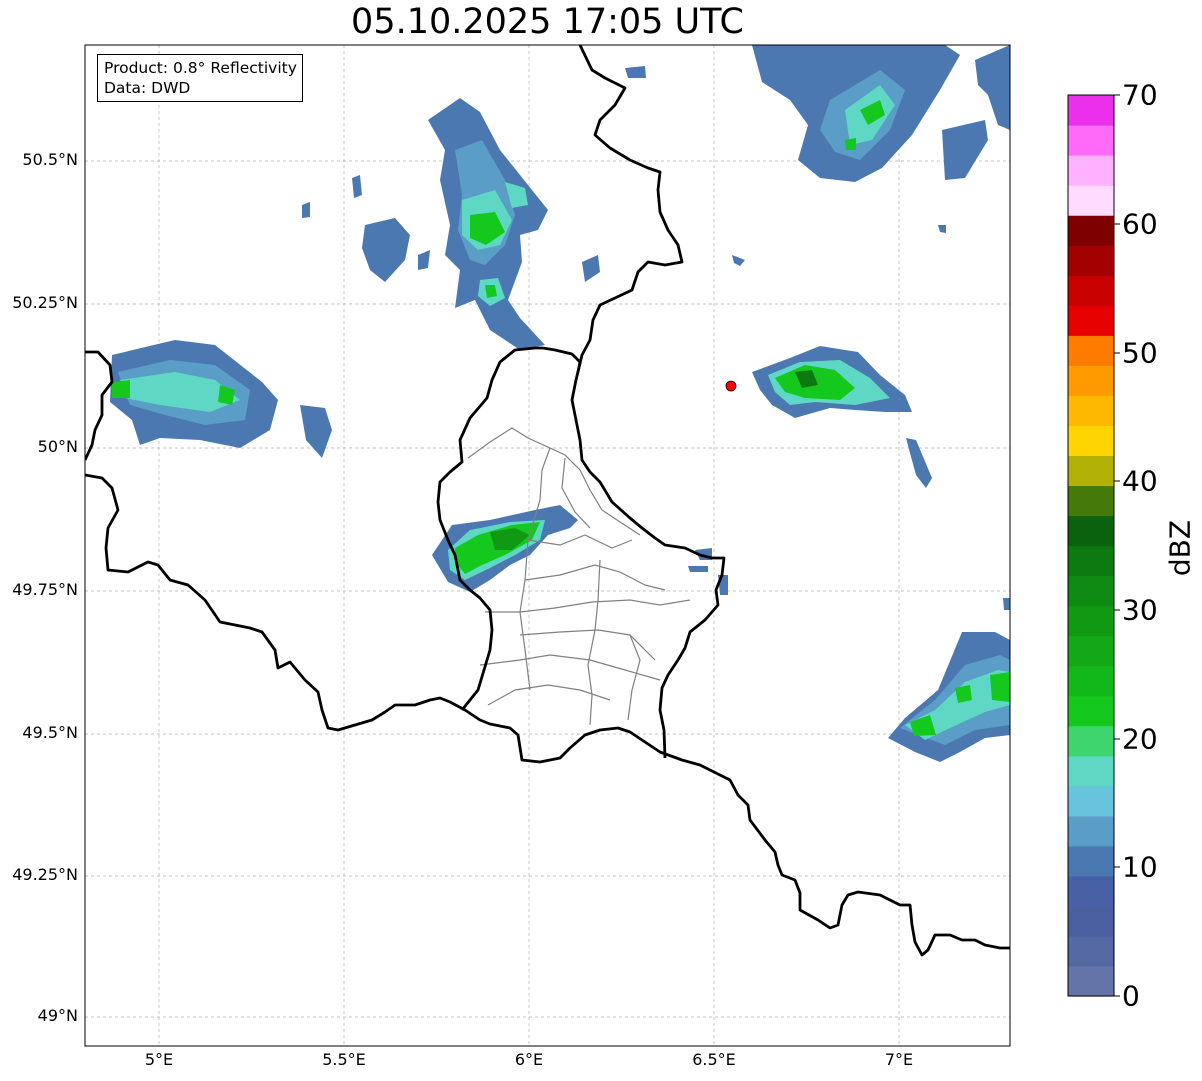 Image resolution: width=1202 pixels, height=1081 pixels. I want to click on radar-site-marker, so click(731, 386).